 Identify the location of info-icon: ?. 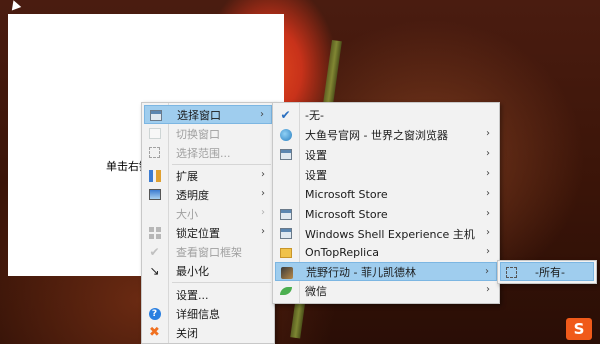
(154, 313).